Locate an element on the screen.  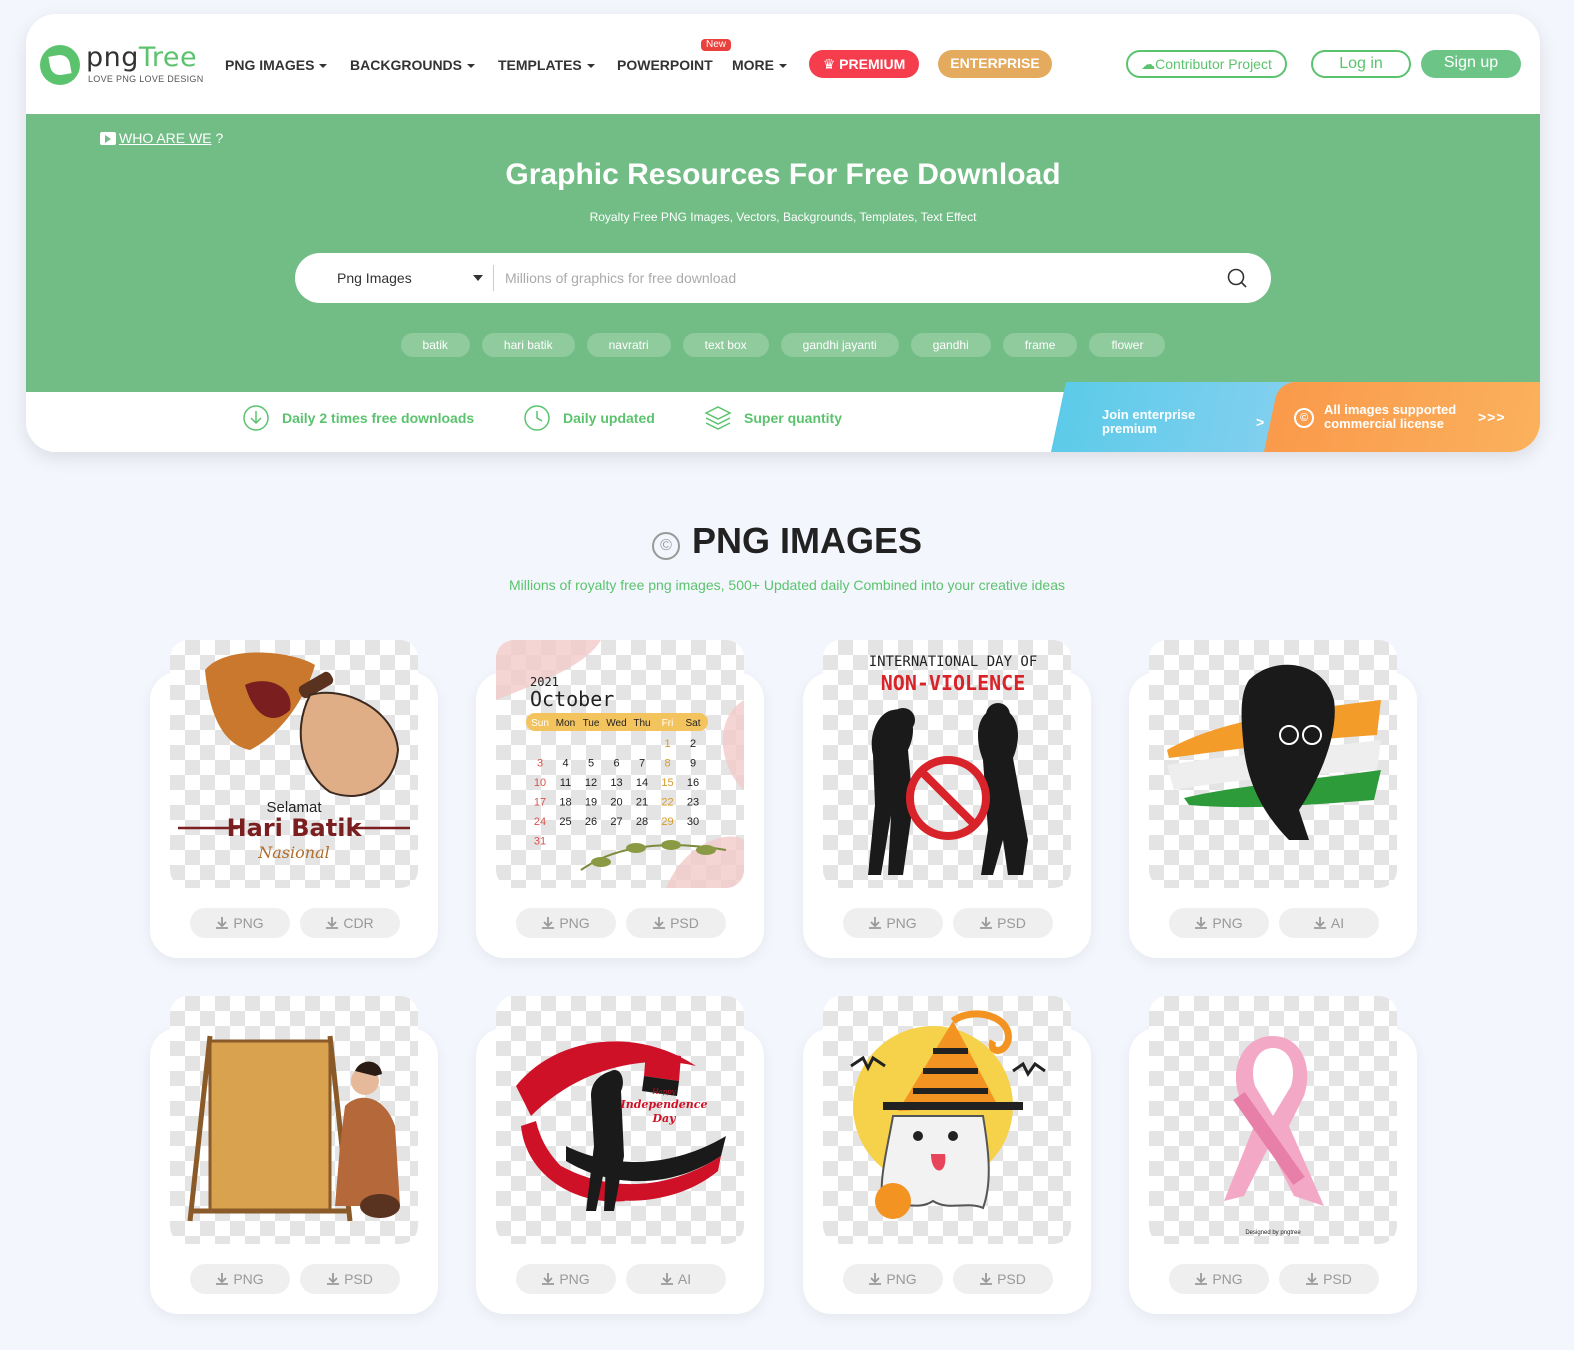
arrow-right-icon: > is located at coordinates (1260, 422).